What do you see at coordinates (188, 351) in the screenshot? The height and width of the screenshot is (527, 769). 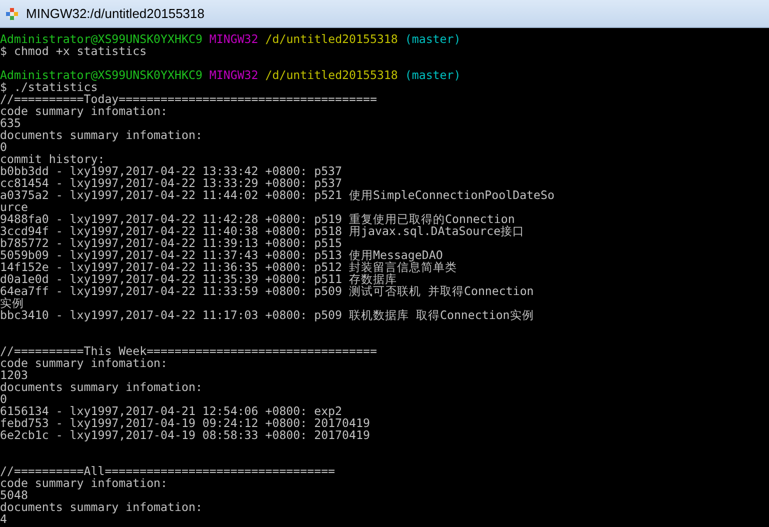 I see `terminal-line: //==========This Week=================================` at bounding box center [188, 351].